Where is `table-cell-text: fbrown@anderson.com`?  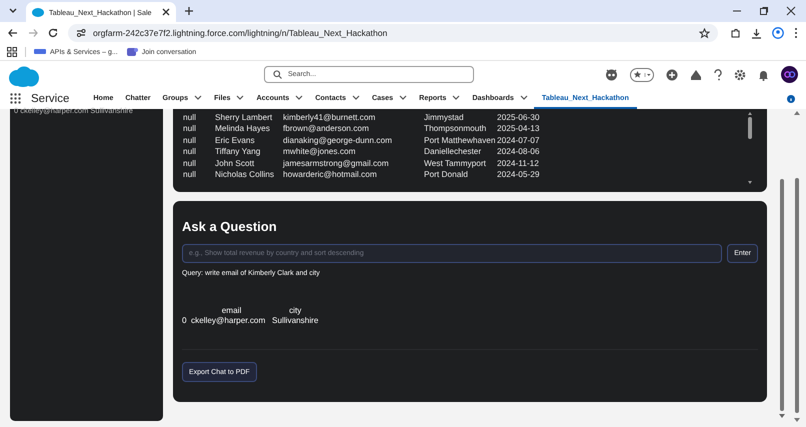
table-cell-text: fbrown@anderson.com is located at coordinates (326, 128).